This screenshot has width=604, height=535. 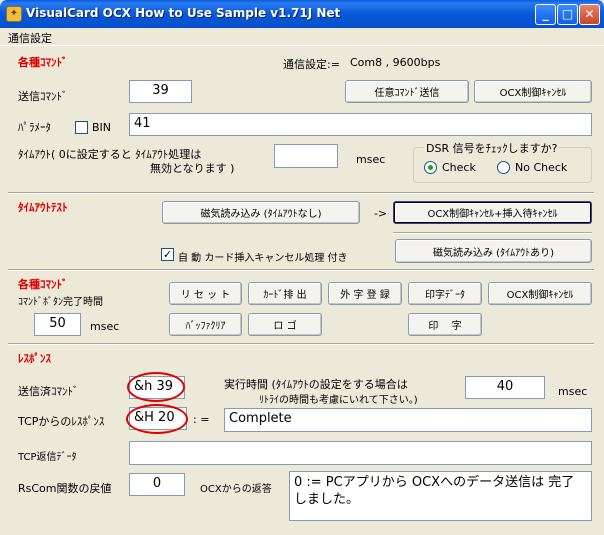 I want to click on comm-settings-label: 通信設定:=, so click(x=311, y=64).